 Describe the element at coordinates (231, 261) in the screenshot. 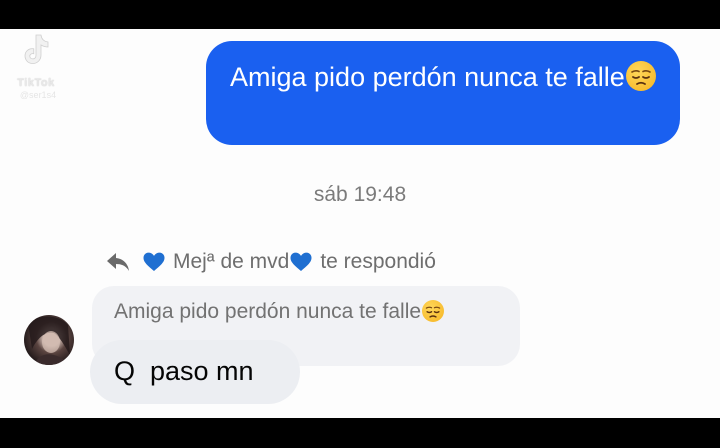

I see `replier-name: Mejª de mvd` at that location.